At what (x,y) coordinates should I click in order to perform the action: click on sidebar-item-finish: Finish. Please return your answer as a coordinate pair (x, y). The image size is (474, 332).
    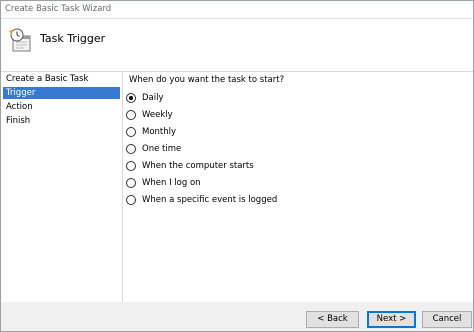
    Looking at the image, I should click on (61, 121).